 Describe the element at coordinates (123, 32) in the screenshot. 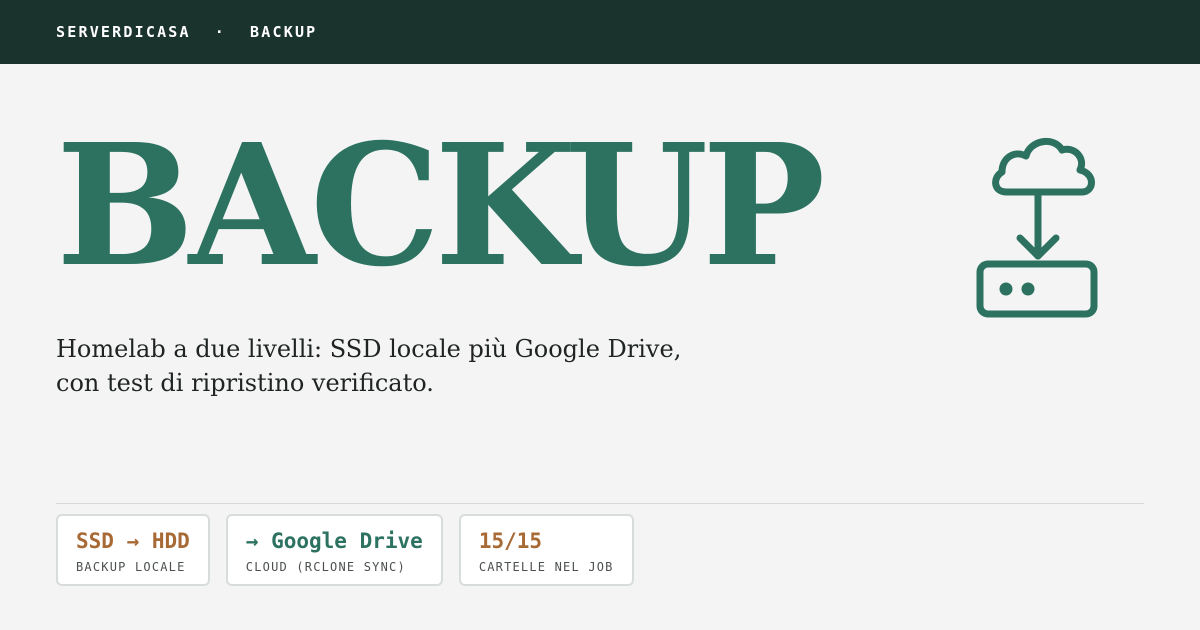

I see `site-name: SERVERDICASA` at that location.